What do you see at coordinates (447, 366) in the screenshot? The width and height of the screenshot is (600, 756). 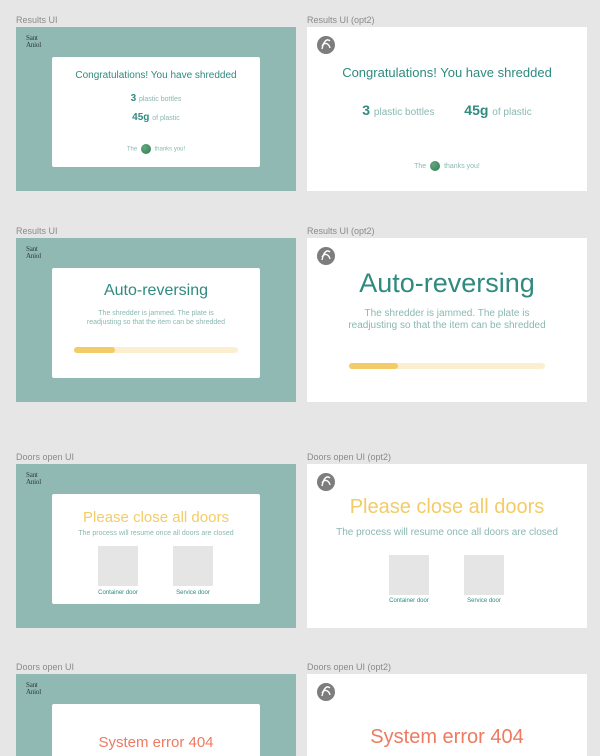 I see `reversing-opt2-progress-bar` at bounding box center [447, 366].